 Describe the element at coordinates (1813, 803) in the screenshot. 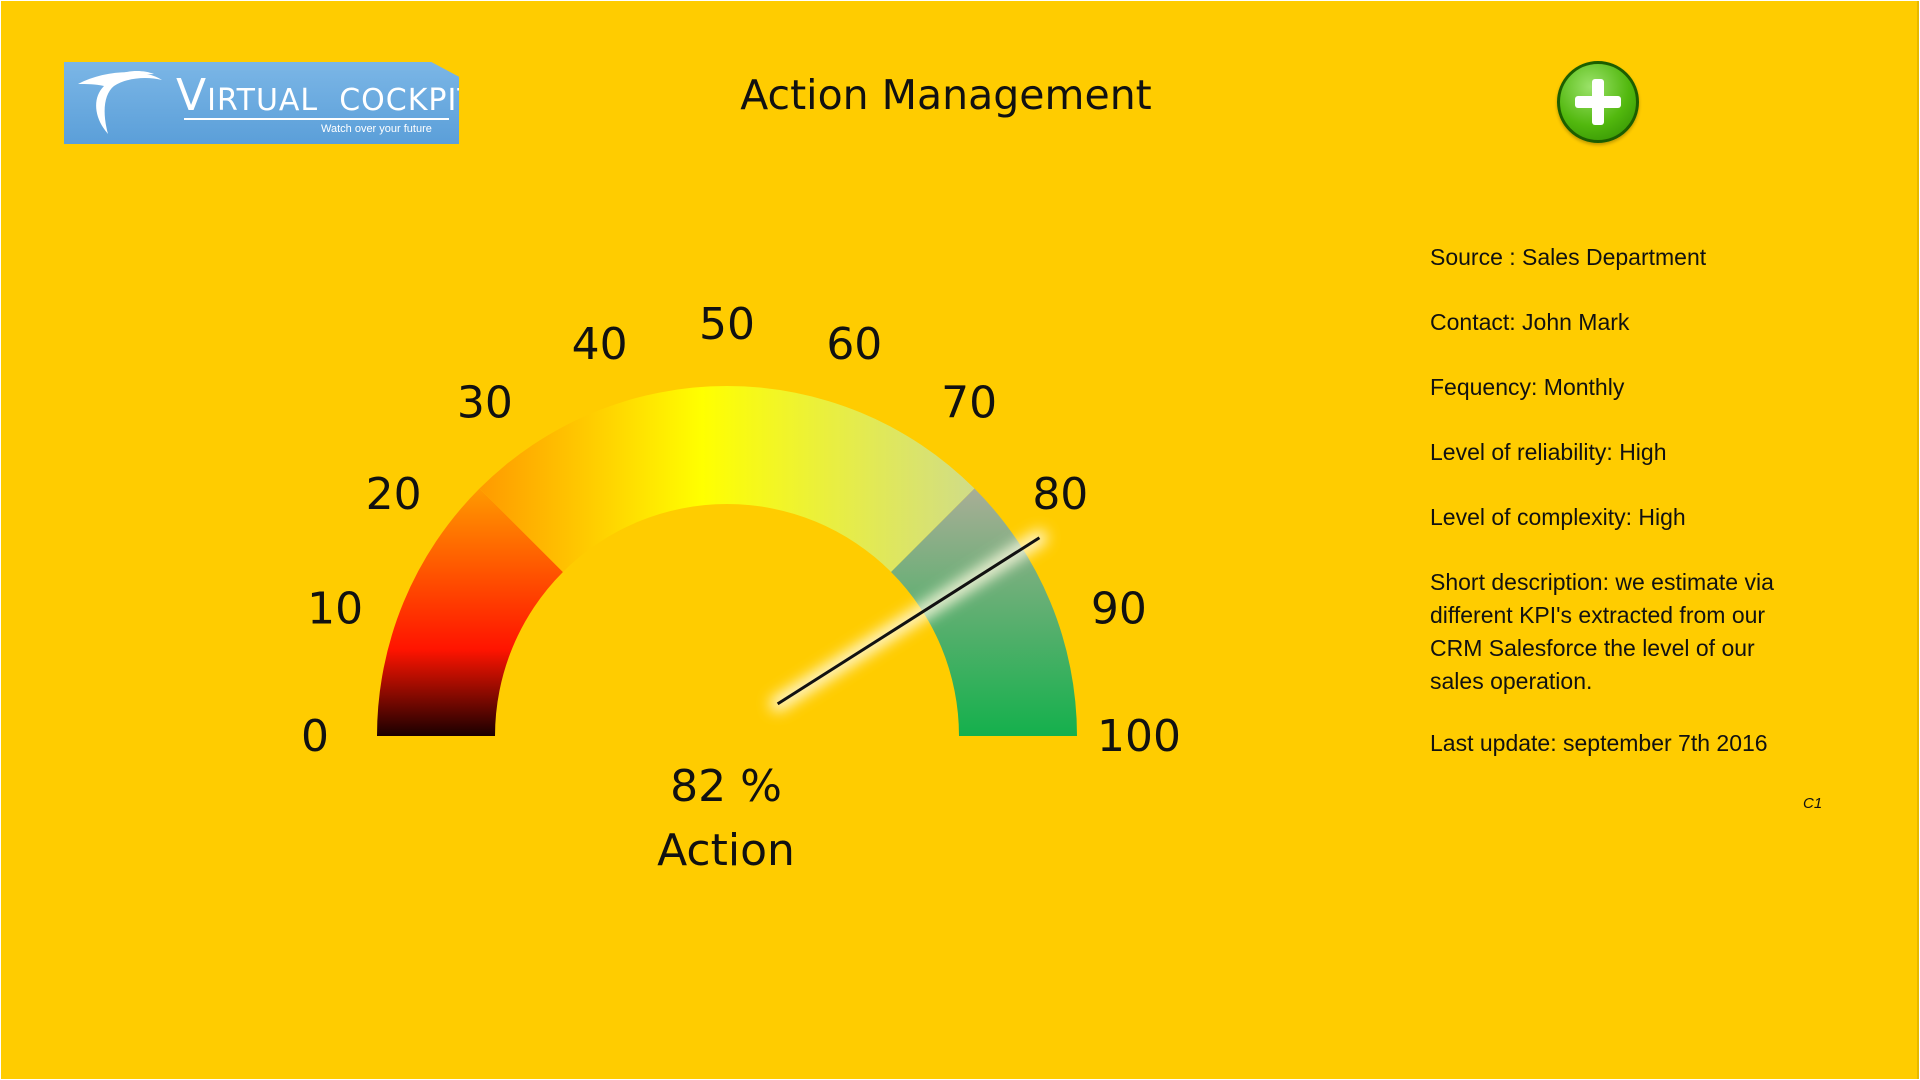

I see `slide-code: C1` at that location.